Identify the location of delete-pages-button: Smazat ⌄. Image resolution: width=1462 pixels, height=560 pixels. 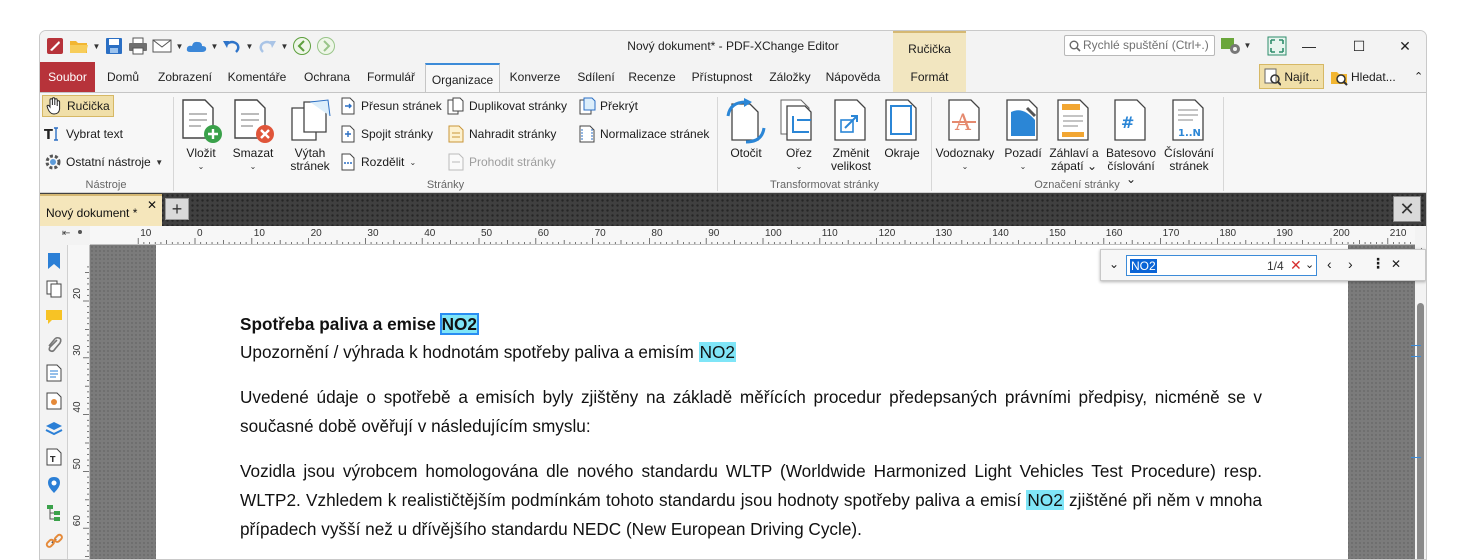
(253, 135).